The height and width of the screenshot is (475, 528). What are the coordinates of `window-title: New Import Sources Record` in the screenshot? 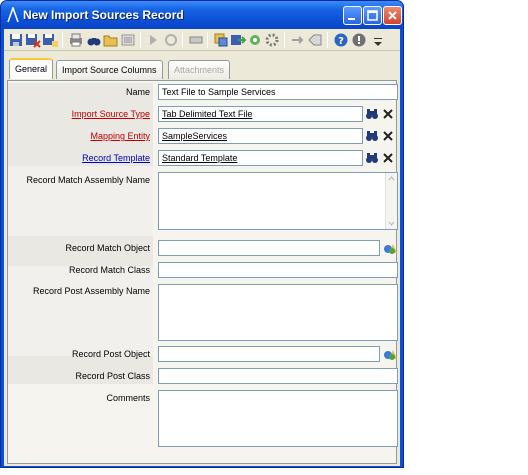 It's located at (103, 15).